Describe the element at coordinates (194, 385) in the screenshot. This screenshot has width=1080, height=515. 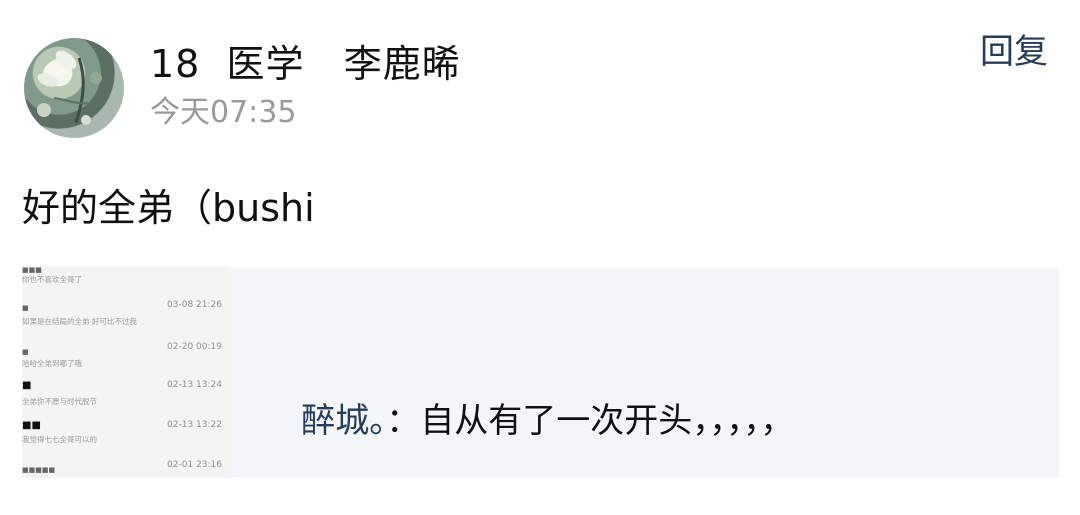
I see `thumb-message-time: 02-13 13:24` at that location.